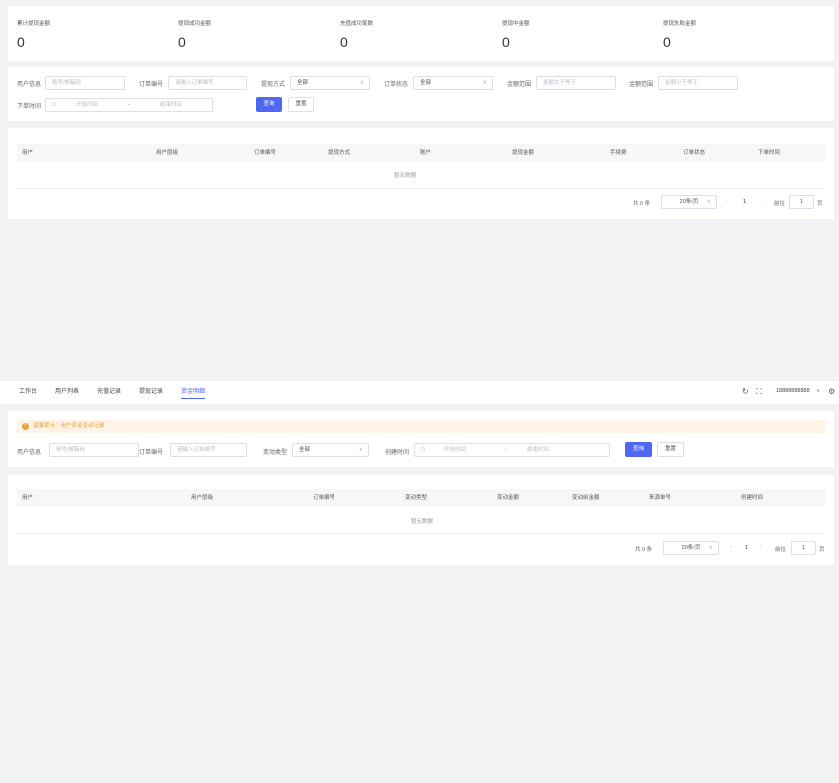 The height and width of the screenshot is (783, 839). I want to click on column-header: 变动金额, so click(508, 498).